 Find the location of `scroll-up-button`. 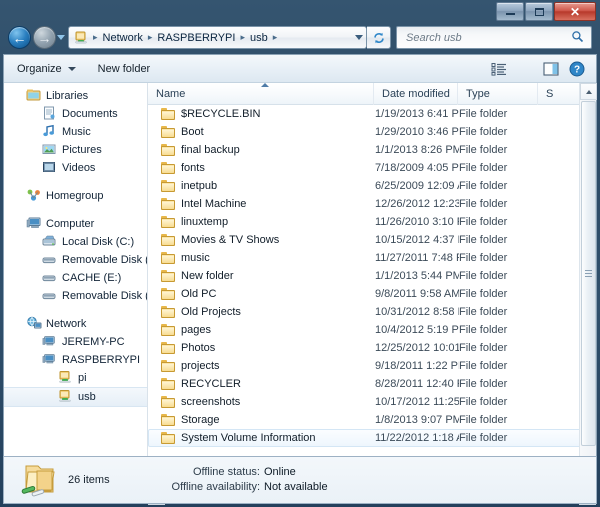

scroll-up-button is located at coordinates (588, 91).